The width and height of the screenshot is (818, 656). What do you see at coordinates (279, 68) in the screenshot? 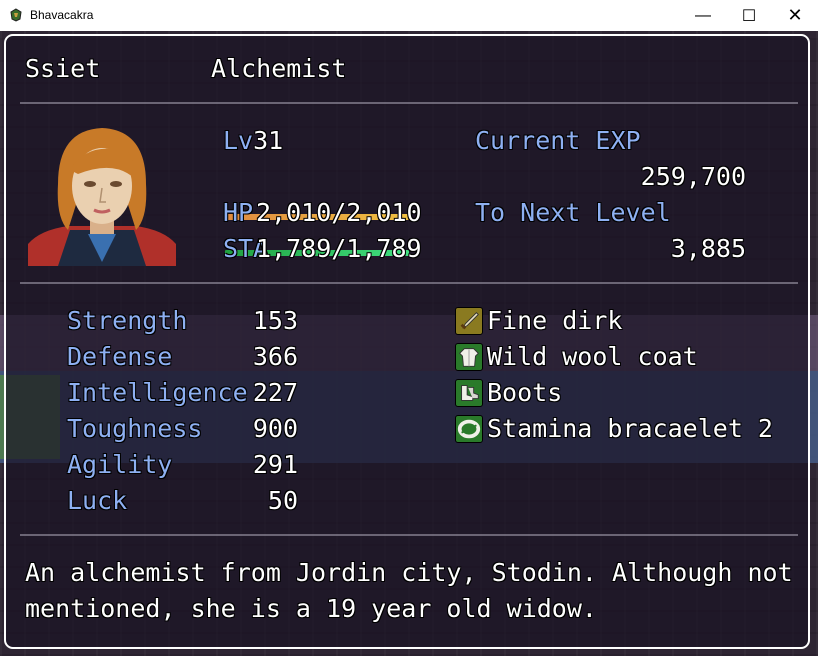
I see `actor-class: Alchemist` at bounding box center [279, 68].